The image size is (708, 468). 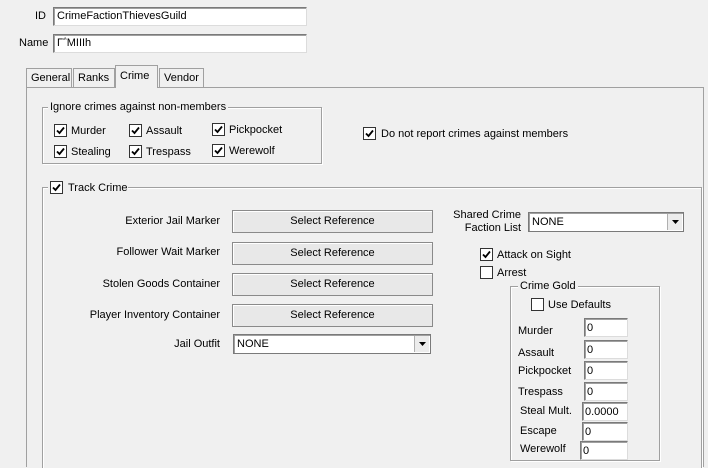 What do you see at coordinates (332, 344) in the screenshot?
I see `jail-outfit-select: NONE` at bounding box center [332, 344].